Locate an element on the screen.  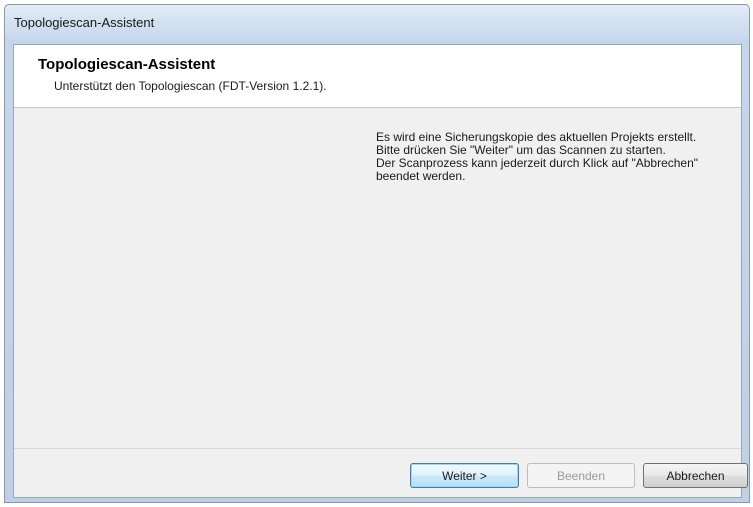
title-bar: Topologiescan-Assistent is located at coordinates (377, 22).